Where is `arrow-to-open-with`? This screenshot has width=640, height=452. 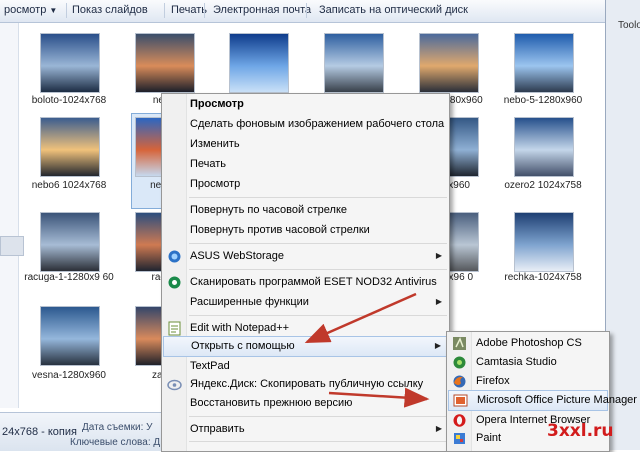
arrow-to-open-with is located at coordinates (360, 318).